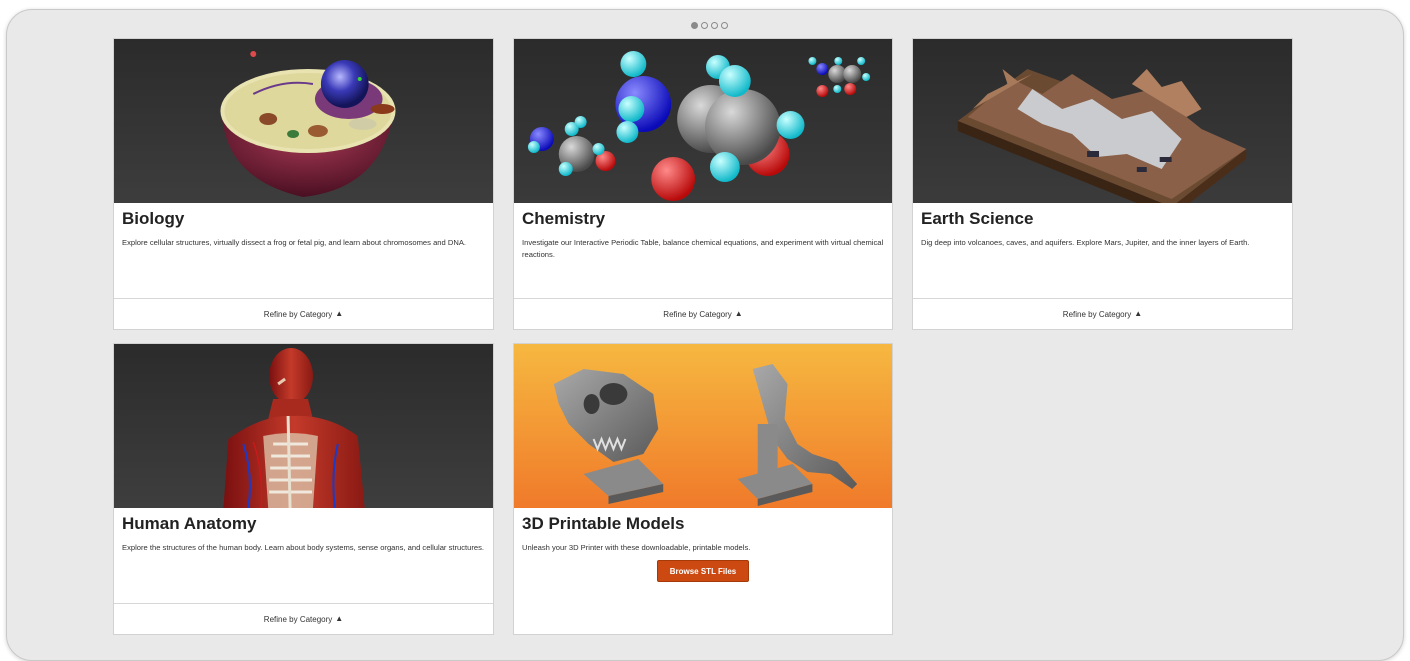 The image size is (1410, 661). I want to click on card-title: Biology, so click(153, 219).